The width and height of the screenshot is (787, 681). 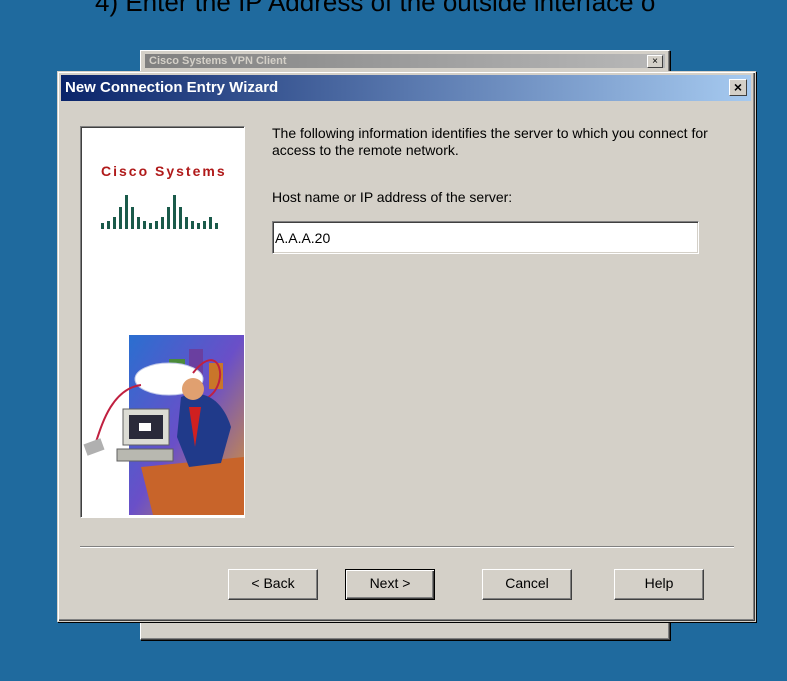 I want to click on back-button: < Back, so click(x=273, y=584).